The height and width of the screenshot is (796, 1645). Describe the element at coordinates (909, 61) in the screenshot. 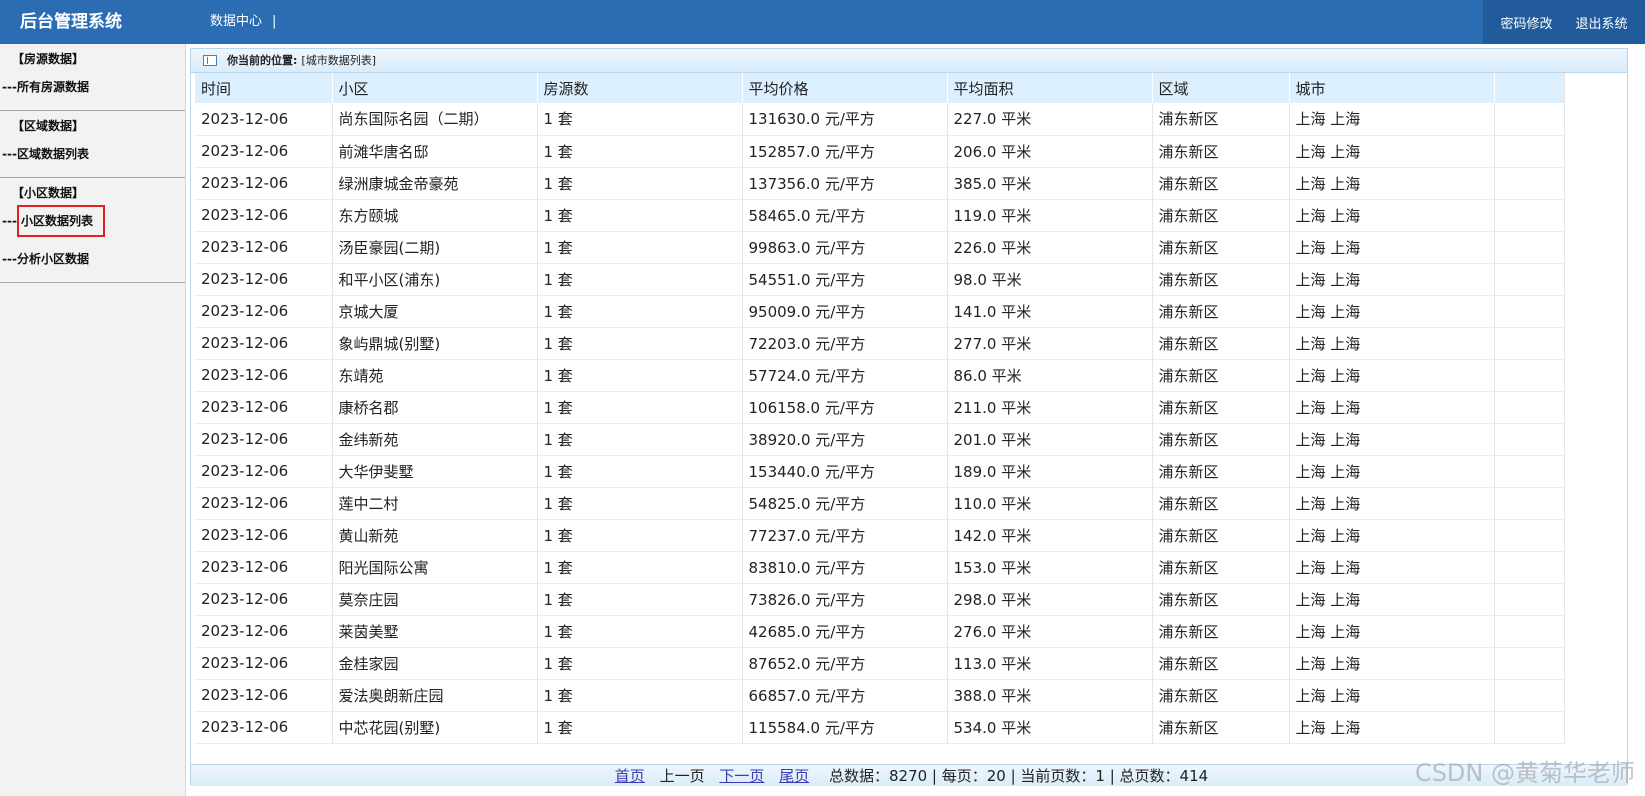

I see `breadcrumb: 你当前的位置: [城市数据列表]` at that location.